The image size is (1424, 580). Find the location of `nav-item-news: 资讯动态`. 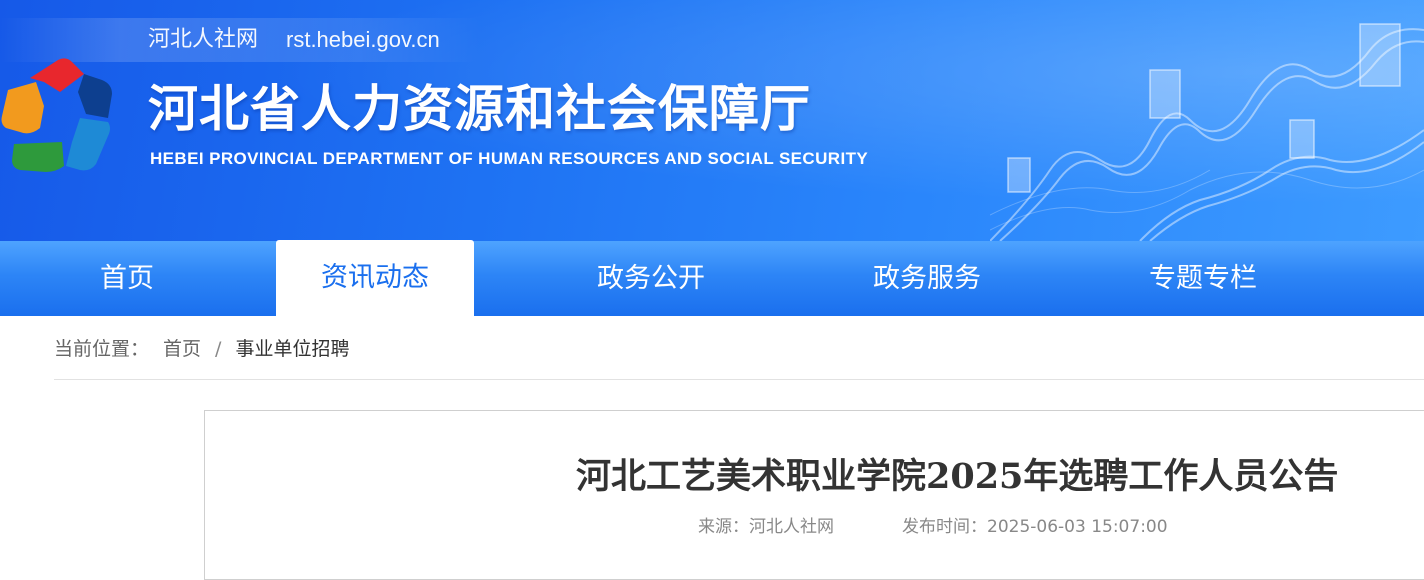

nav-item-news: 资讯动态 is located at coordinates (375, 278).